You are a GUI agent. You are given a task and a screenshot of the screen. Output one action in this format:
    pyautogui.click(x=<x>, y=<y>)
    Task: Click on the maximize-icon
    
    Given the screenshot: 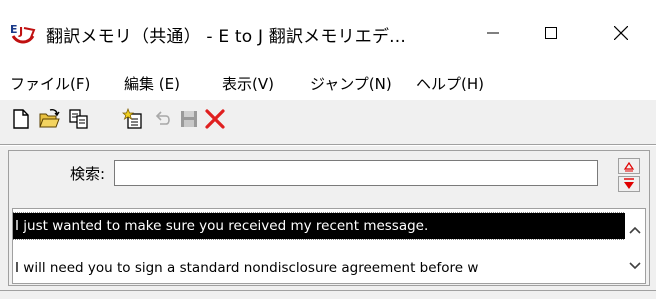 What is the action you would take?
    pyautogui.click(x=551, y=33)
    